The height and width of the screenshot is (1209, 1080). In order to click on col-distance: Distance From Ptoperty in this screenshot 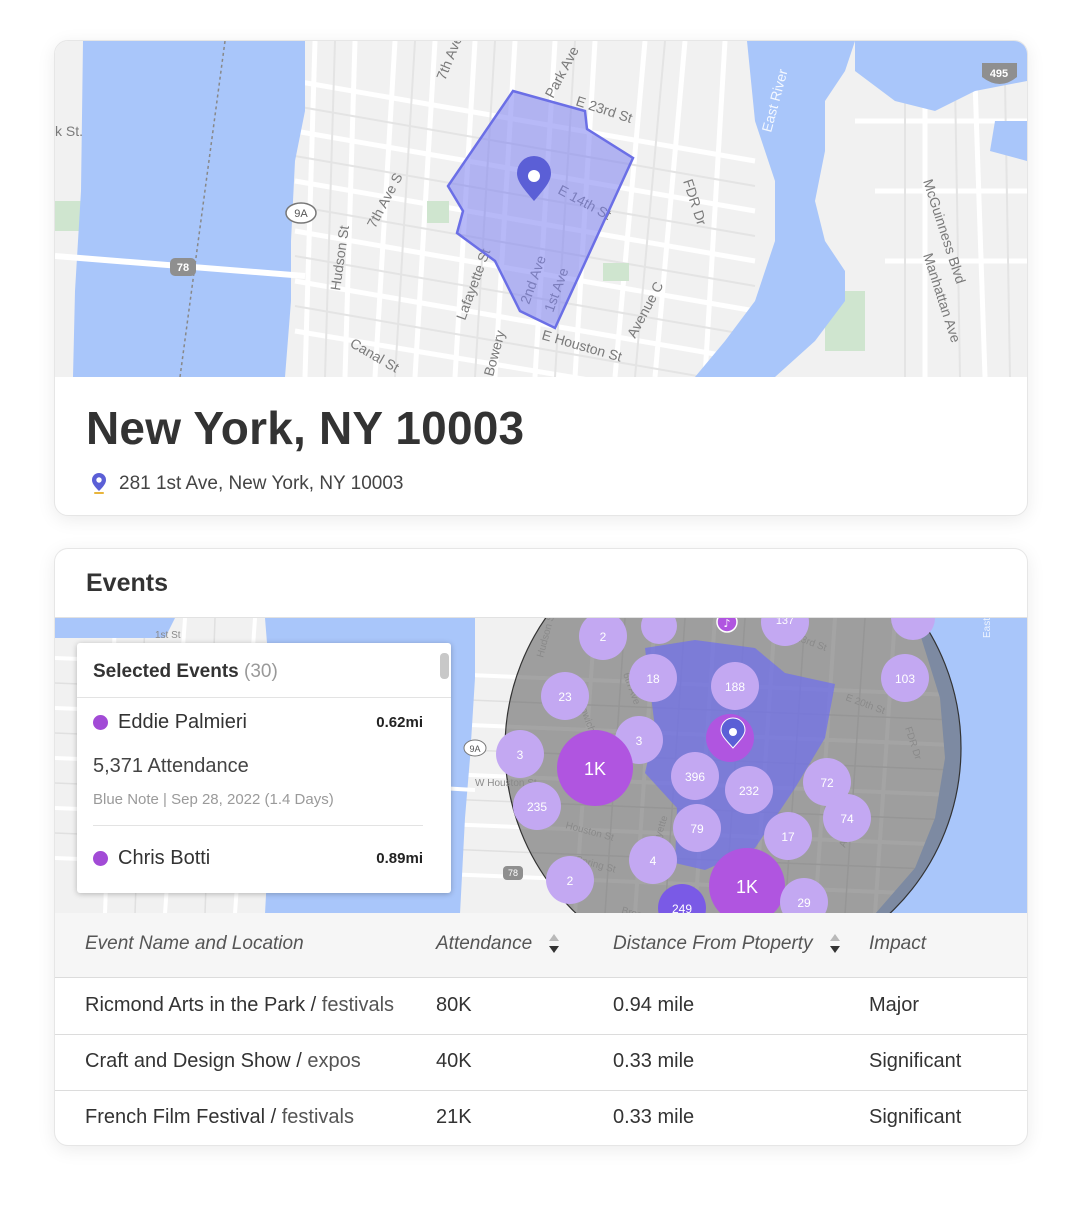, I will do `click(727, 944)`.